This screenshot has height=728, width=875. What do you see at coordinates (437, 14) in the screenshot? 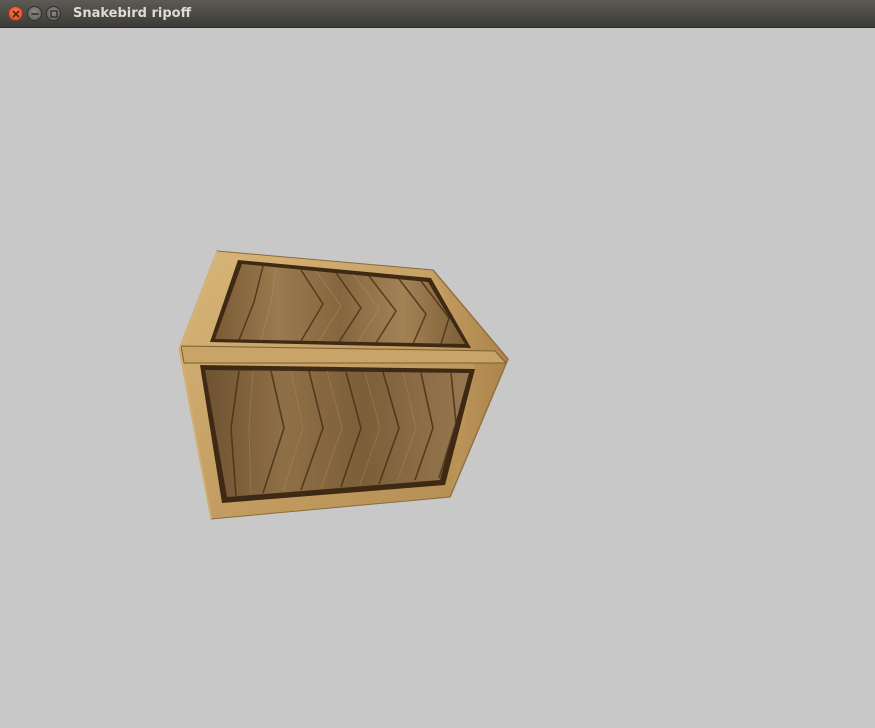
I see `title-bar: Snakebird ripoff` at bounding box center [437, 14].